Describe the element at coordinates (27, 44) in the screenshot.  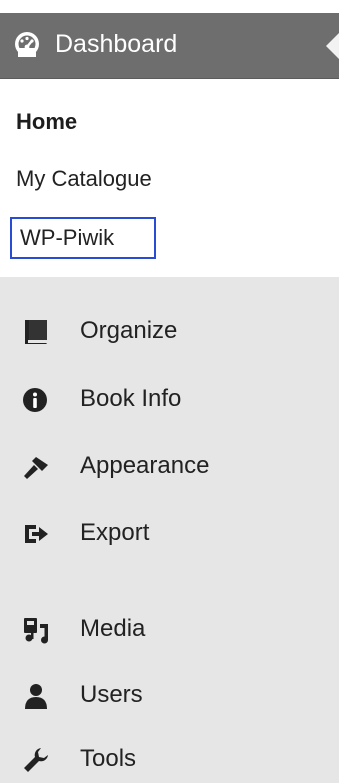
I see `gauge-icon` at that location.